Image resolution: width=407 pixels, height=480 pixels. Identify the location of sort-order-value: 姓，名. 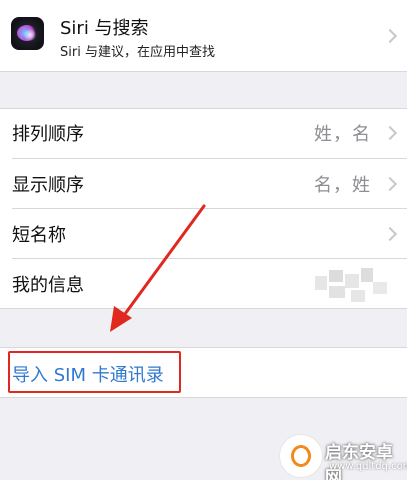
(342, 134).